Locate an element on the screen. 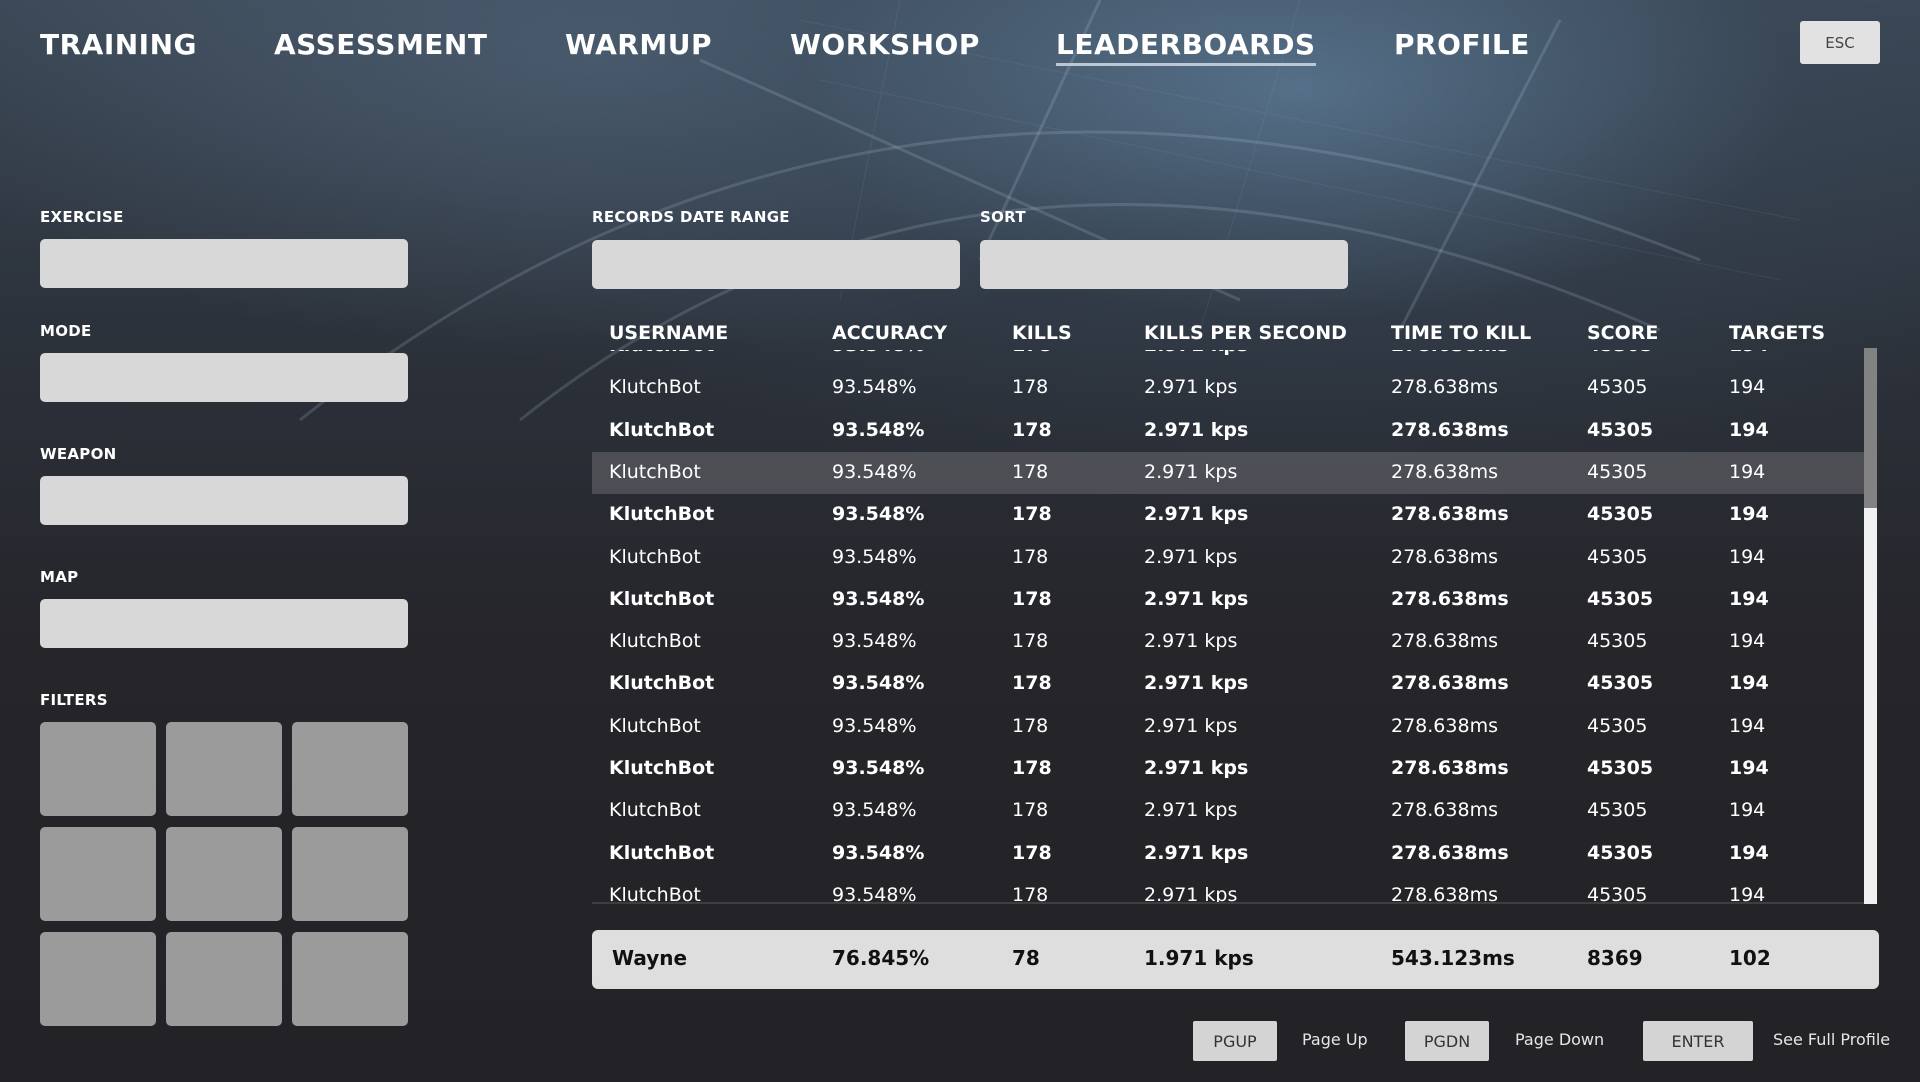 This screenshot has height=1082, width=1920. column-header-accuracy: ACCURACY is located at coordinates (889, 333).